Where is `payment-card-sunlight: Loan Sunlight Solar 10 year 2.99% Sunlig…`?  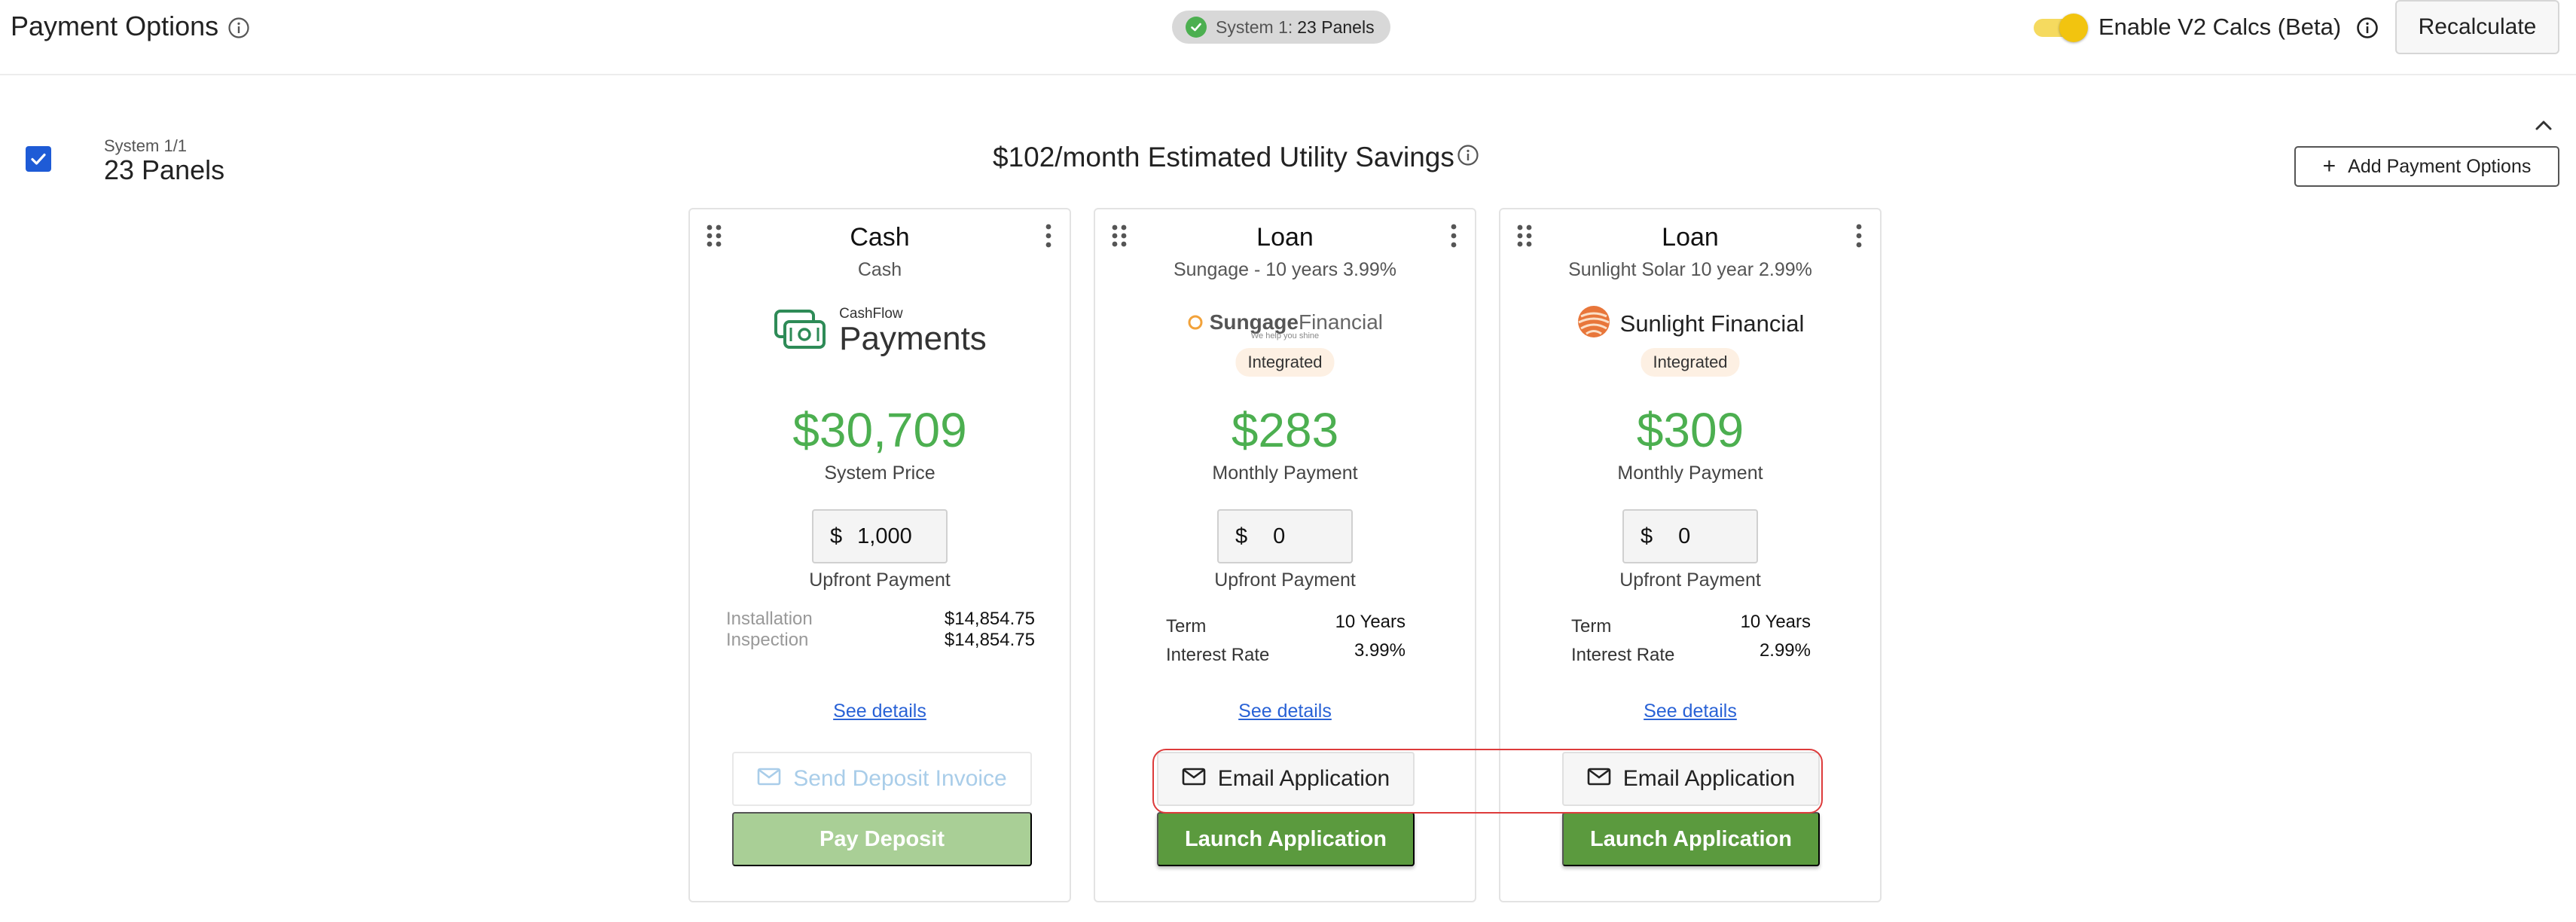 payment-card-sunlight: Loan Sunlight Solar 10 year 2.99% Sunlig… is located at coordinates (1690, 555).